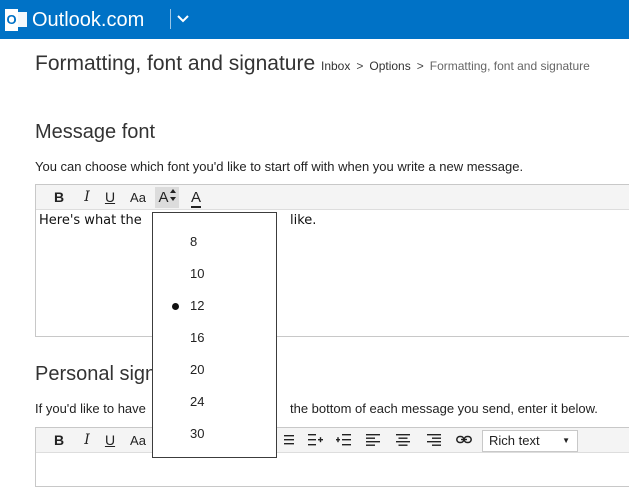  I want to click on align-right-icon, so click(434, 440).